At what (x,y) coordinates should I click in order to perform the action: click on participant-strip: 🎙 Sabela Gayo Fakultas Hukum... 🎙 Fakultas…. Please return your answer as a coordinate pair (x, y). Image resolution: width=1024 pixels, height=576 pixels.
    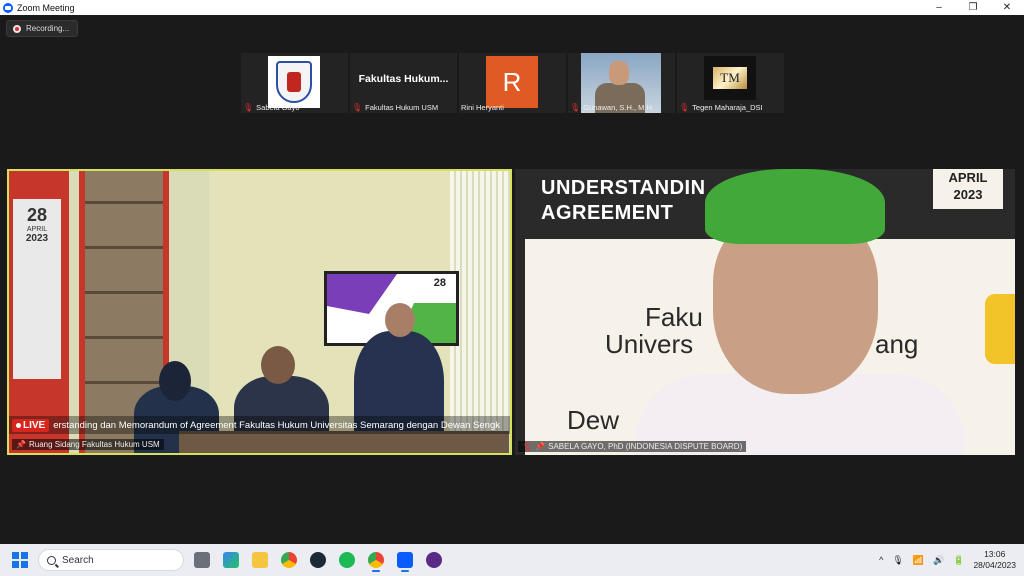
    Looking at the image, I should click on (512, 83).